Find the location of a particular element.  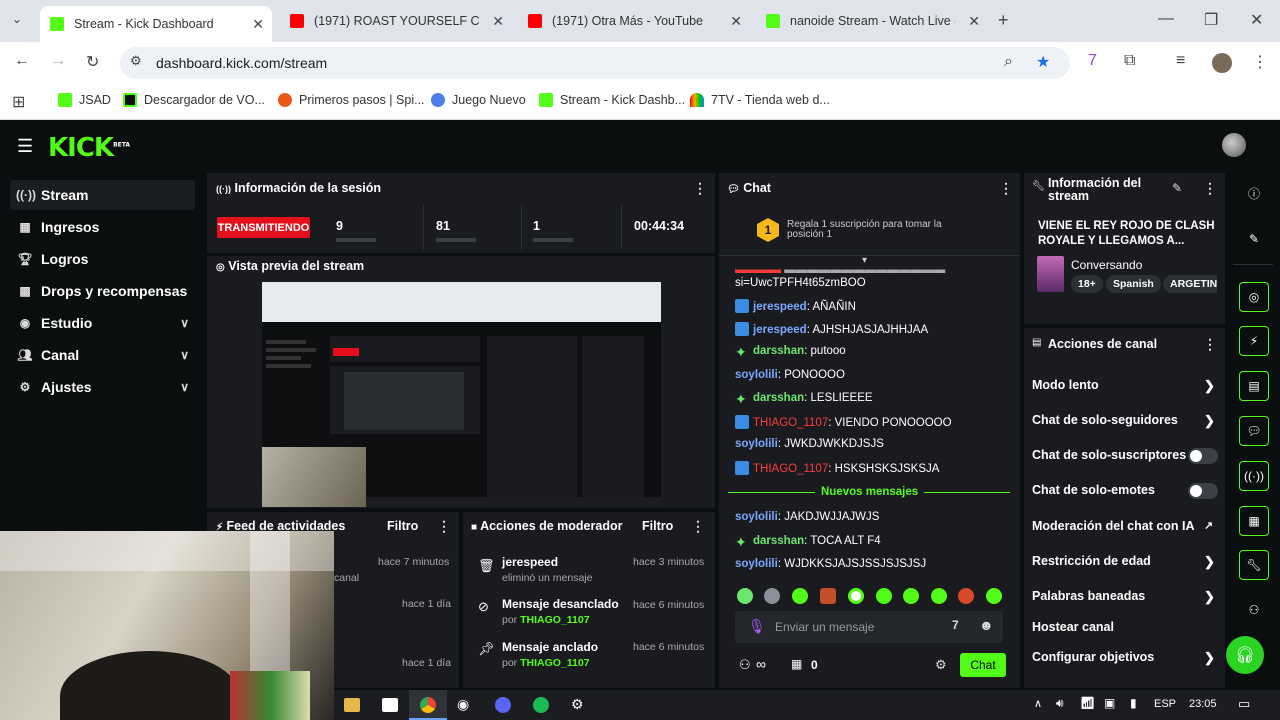

send-chat-button: Chat is located at coordinates (983, 665).